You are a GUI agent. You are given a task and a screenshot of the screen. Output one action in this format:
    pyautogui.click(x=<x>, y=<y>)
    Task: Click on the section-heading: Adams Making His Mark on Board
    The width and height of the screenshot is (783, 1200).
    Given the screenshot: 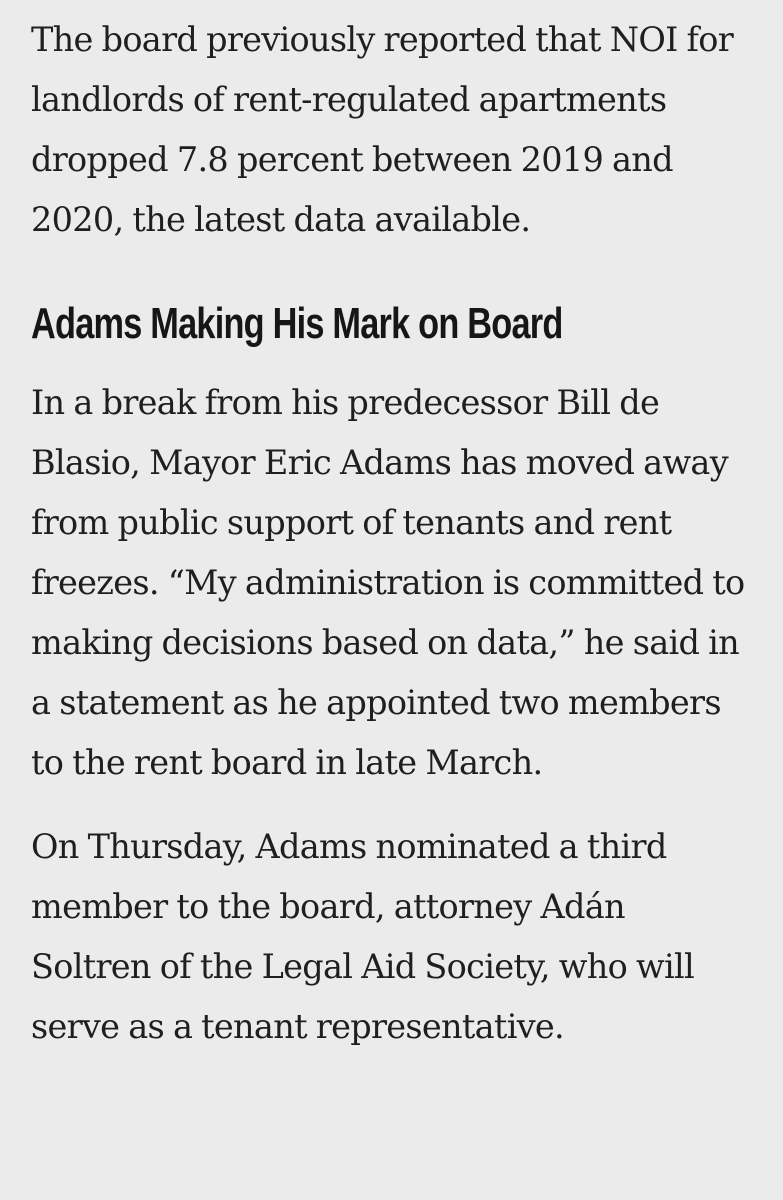 What is the action you would take?
    pyautogui.click(x=297, y=323)
    